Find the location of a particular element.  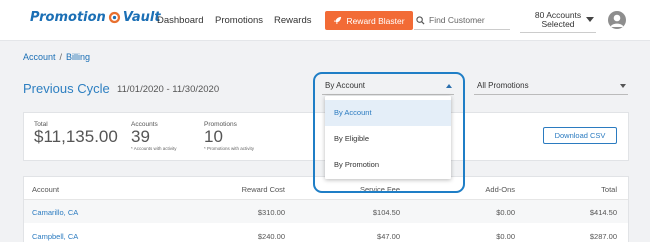

reward-cost-cell: $240.00 is located at coordinates (271, 236).